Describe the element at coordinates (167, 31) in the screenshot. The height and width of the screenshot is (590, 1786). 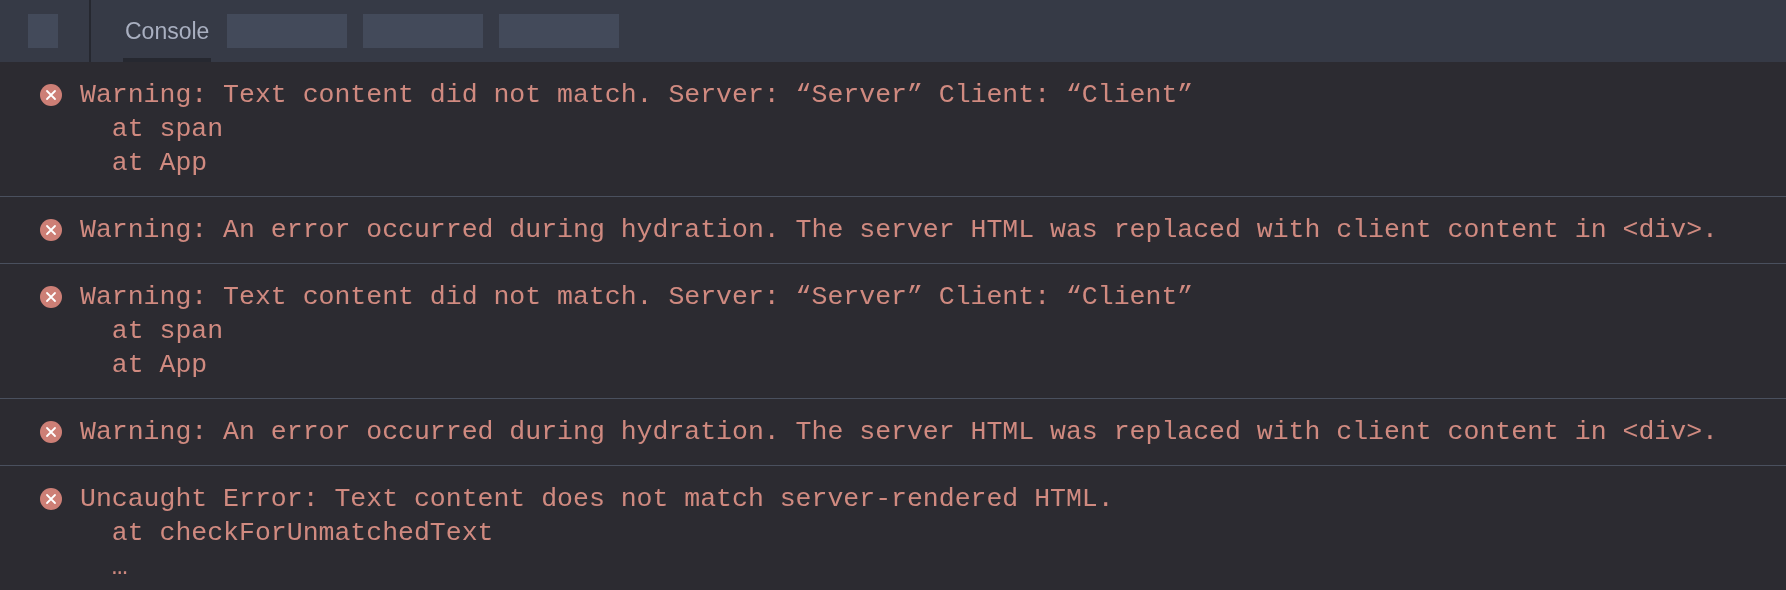
I see `console-tab: Console` at that location.